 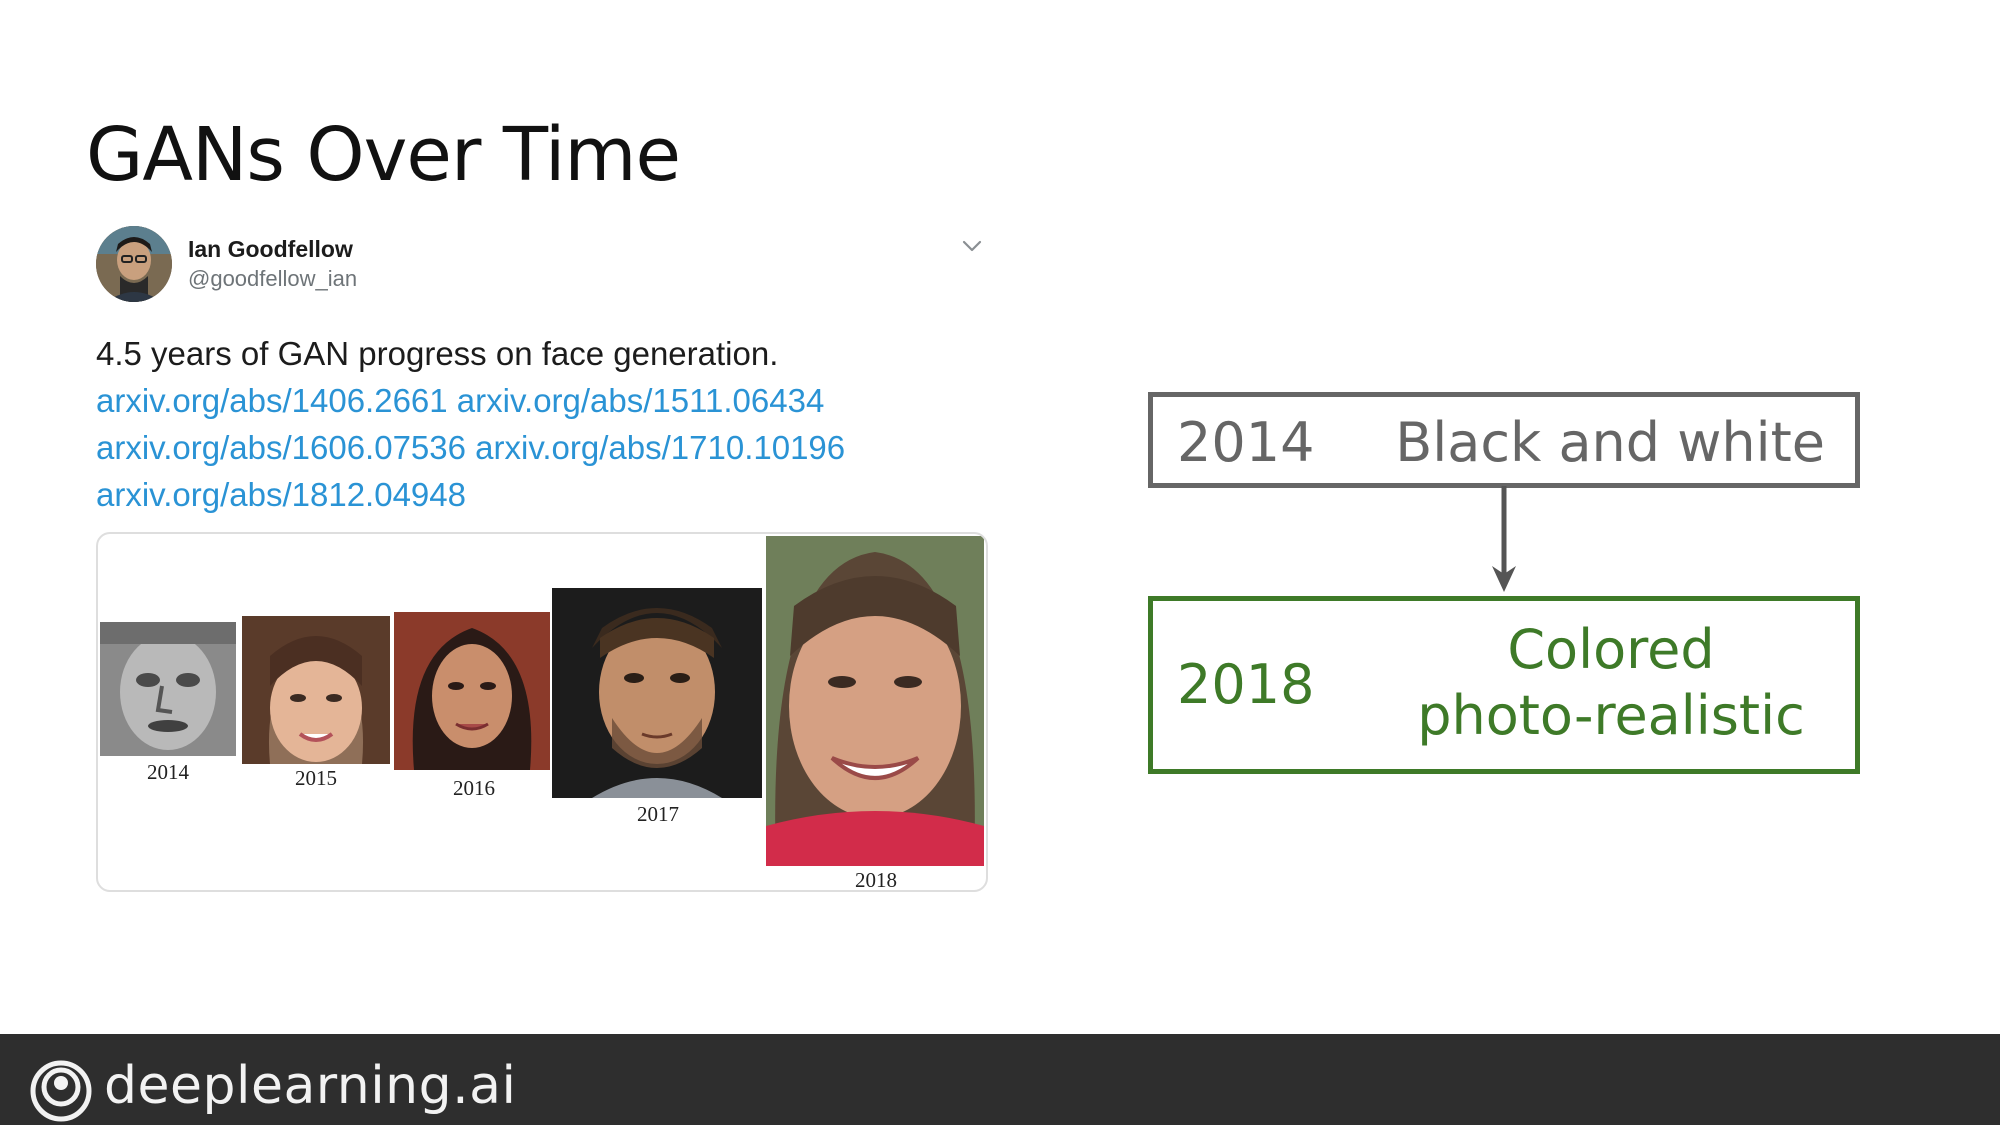 What do you see at coordinates (316, 690) in the screenshot?
I see `face-image-2015` at bounding box center [316, 690].